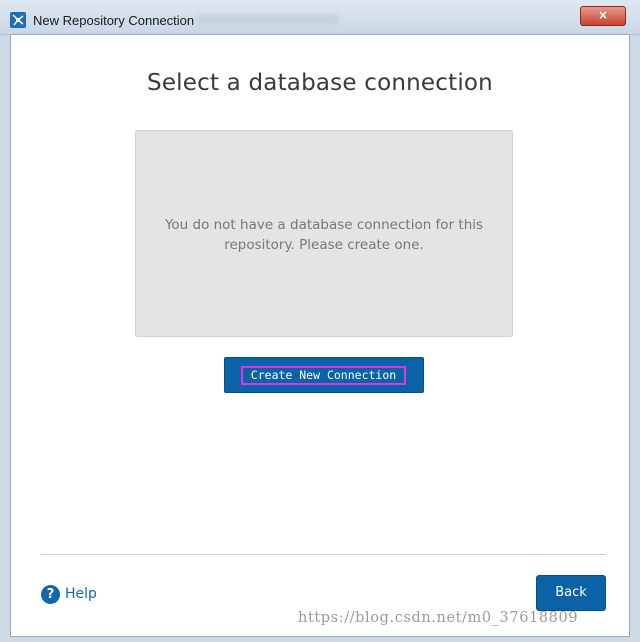 The height and width of the screenshot is (642, 640). I want to click on help-link: ? Help, so click(69, 594).